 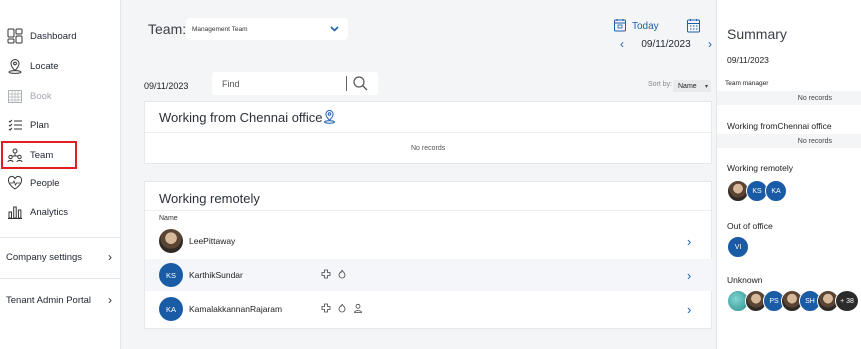 What do you see at coordinates (429, 275) in the screenshot?
I see `table-row: KS KarthikSundar ›` at bounding box center [429, 275].